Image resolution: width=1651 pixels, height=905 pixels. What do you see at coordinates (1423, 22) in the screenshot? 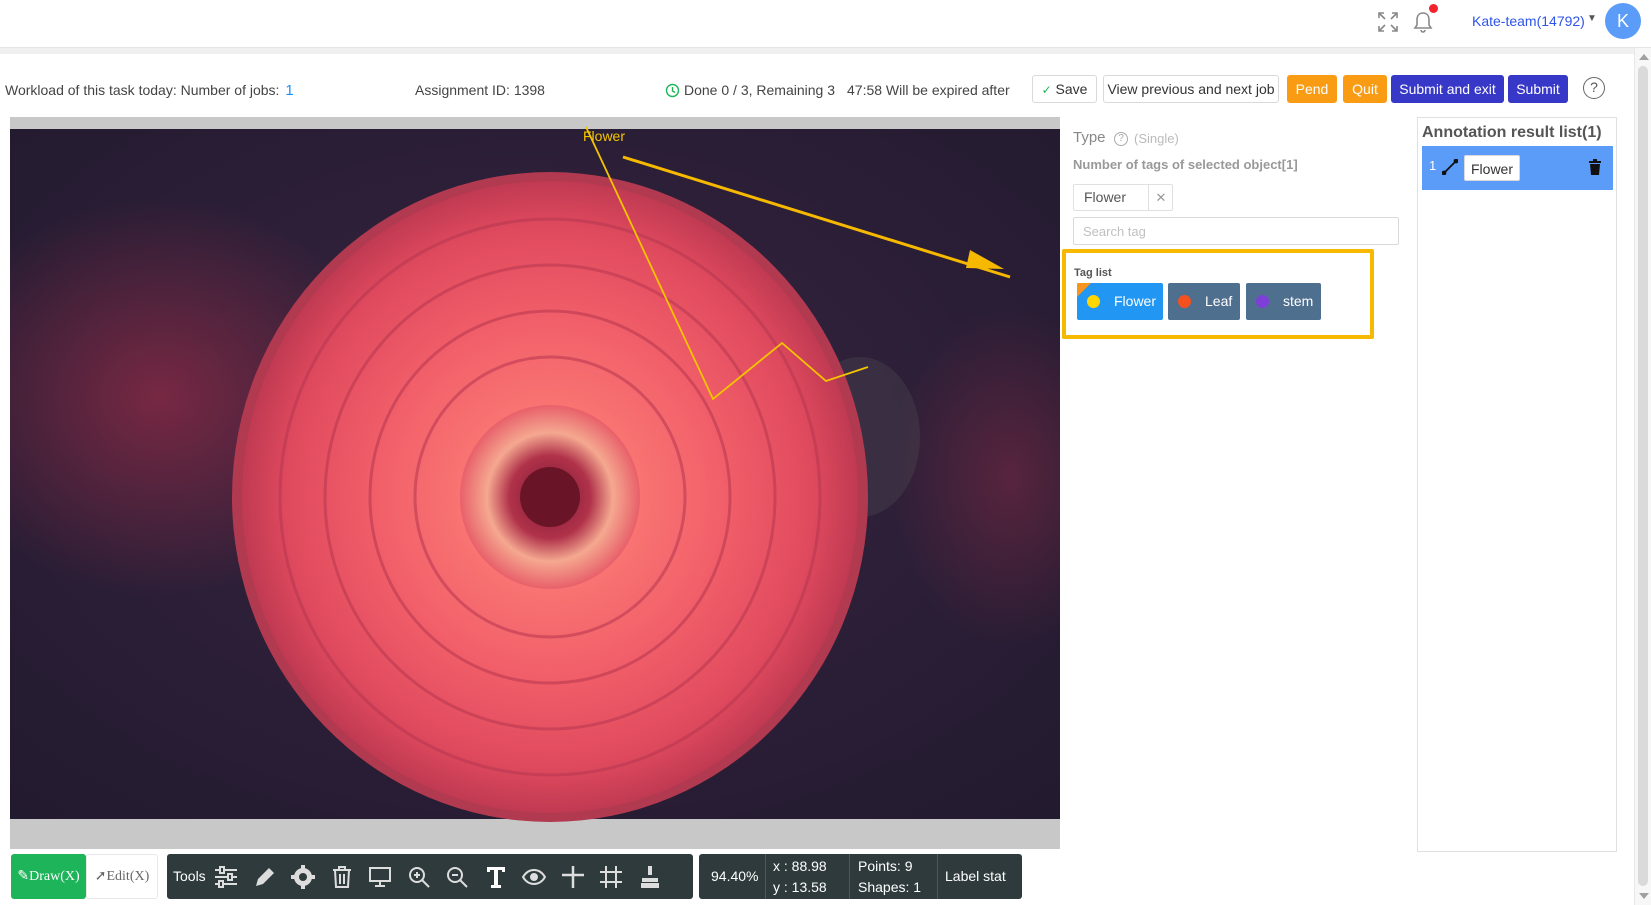
I see `bell-icon` at bounding box center [1423, 22].